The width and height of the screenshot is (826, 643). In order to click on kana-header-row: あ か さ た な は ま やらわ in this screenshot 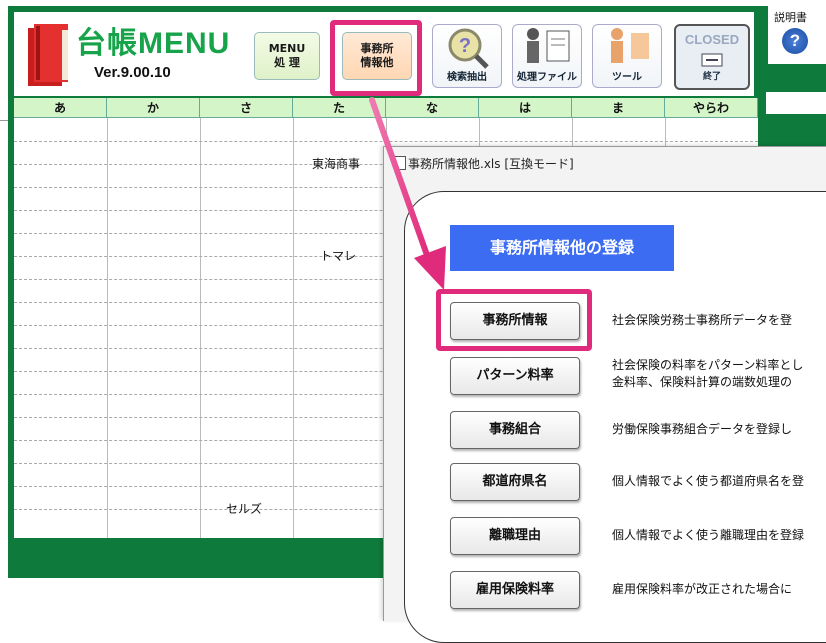, I will do `click(386, 108)`.